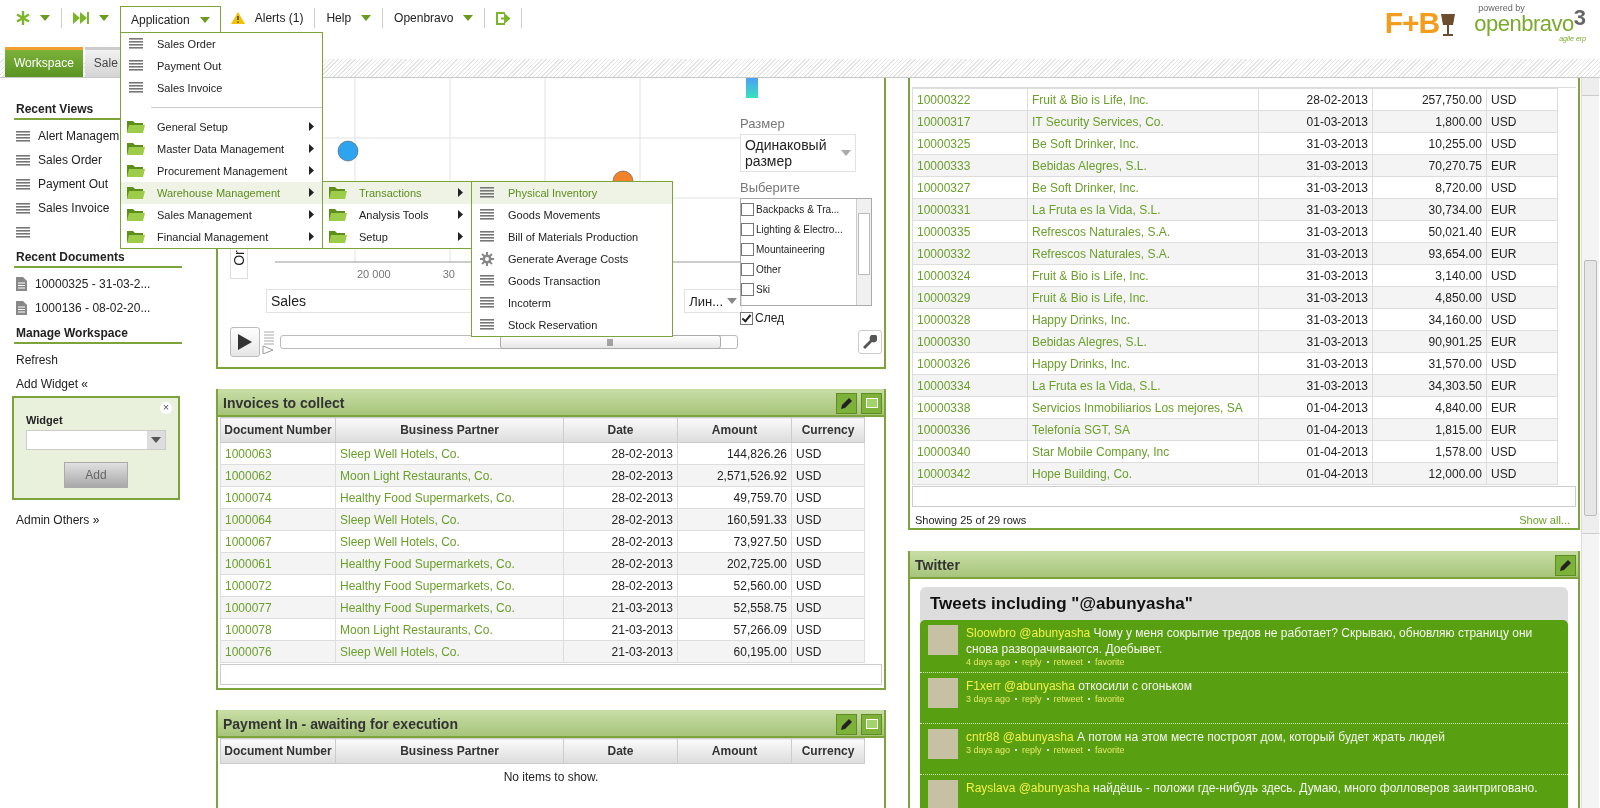 The height and width of the screenshot is (808, 1600). Describe the element at coordinates (970, 187) in the screenshot. I see `table-link: 10000327` at that location.